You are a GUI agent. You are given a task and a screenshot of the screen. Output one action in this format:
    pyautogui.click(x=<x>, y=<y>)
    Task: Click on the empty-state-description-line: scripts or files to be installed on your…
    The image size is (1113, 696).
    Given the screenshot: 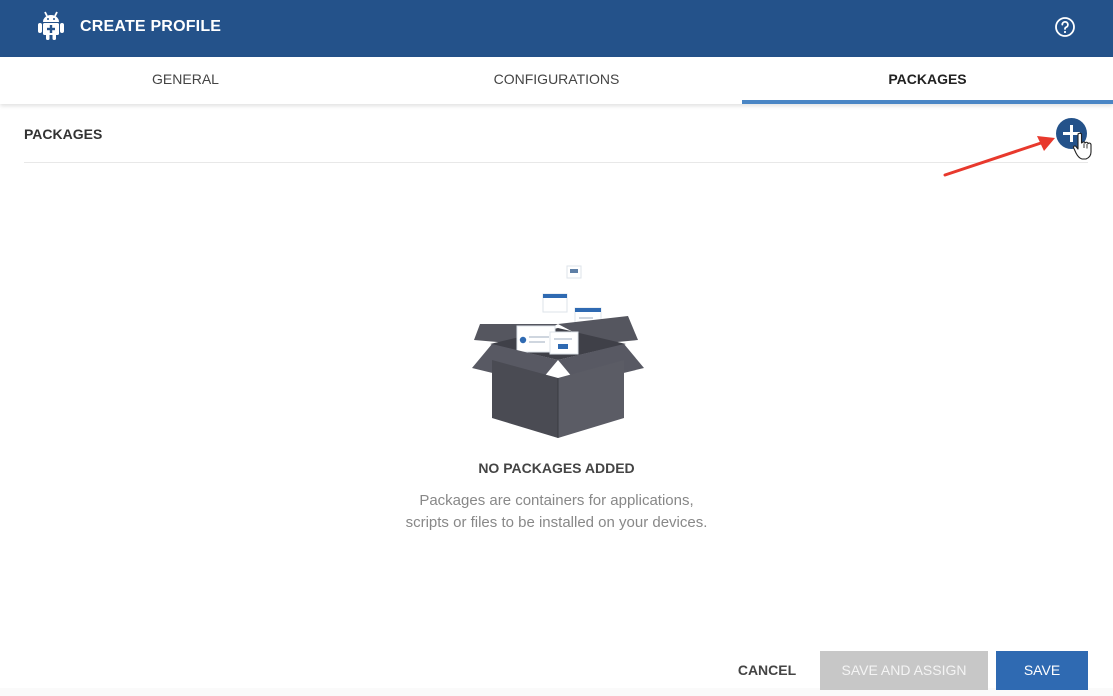 What is the action you would take?
    pyautogui.click(x=556, y=522)
    